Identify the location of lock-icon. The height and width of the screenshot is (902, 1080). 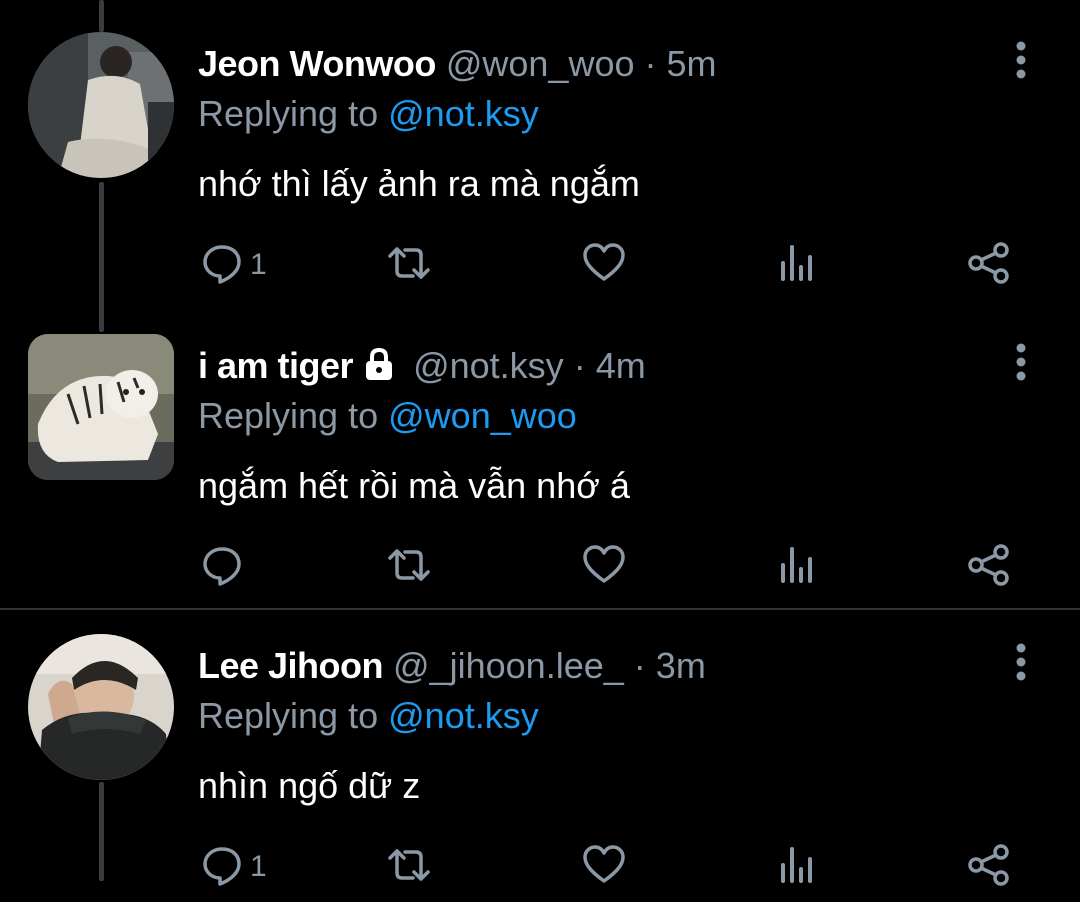
(379, 370).